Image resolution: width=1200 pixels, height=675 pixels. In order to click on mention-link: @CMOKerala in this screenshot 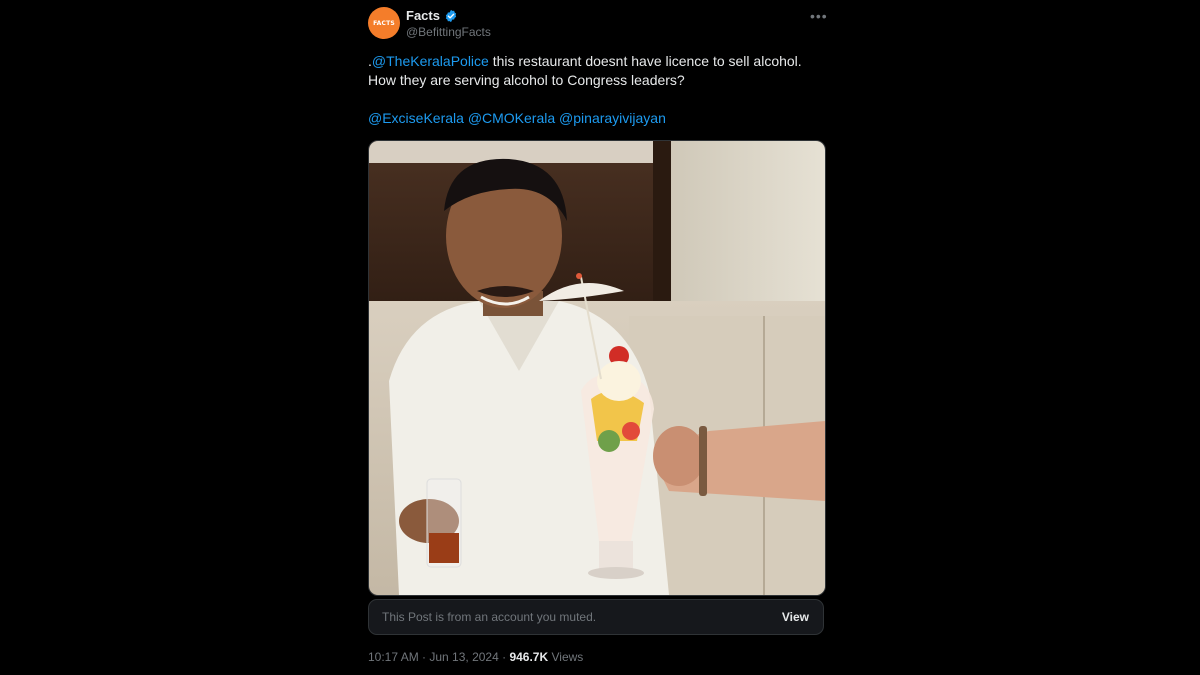, I will do `click(511, 118)`.